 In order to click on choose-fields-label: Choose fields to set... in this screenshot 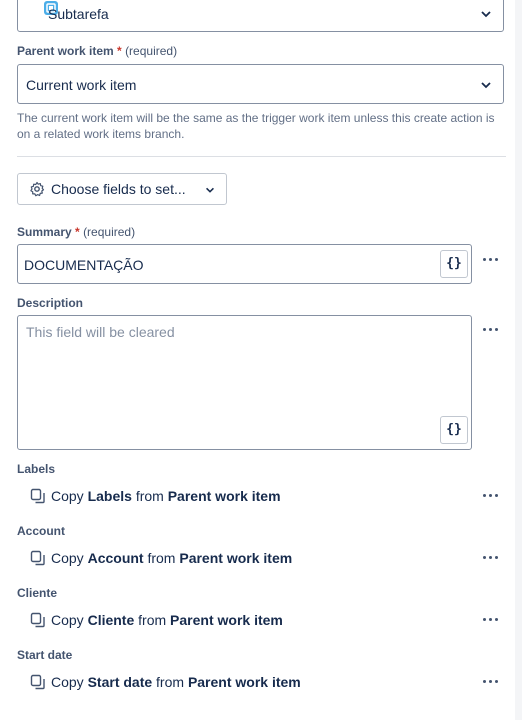, I will do `click(118, 189)`.